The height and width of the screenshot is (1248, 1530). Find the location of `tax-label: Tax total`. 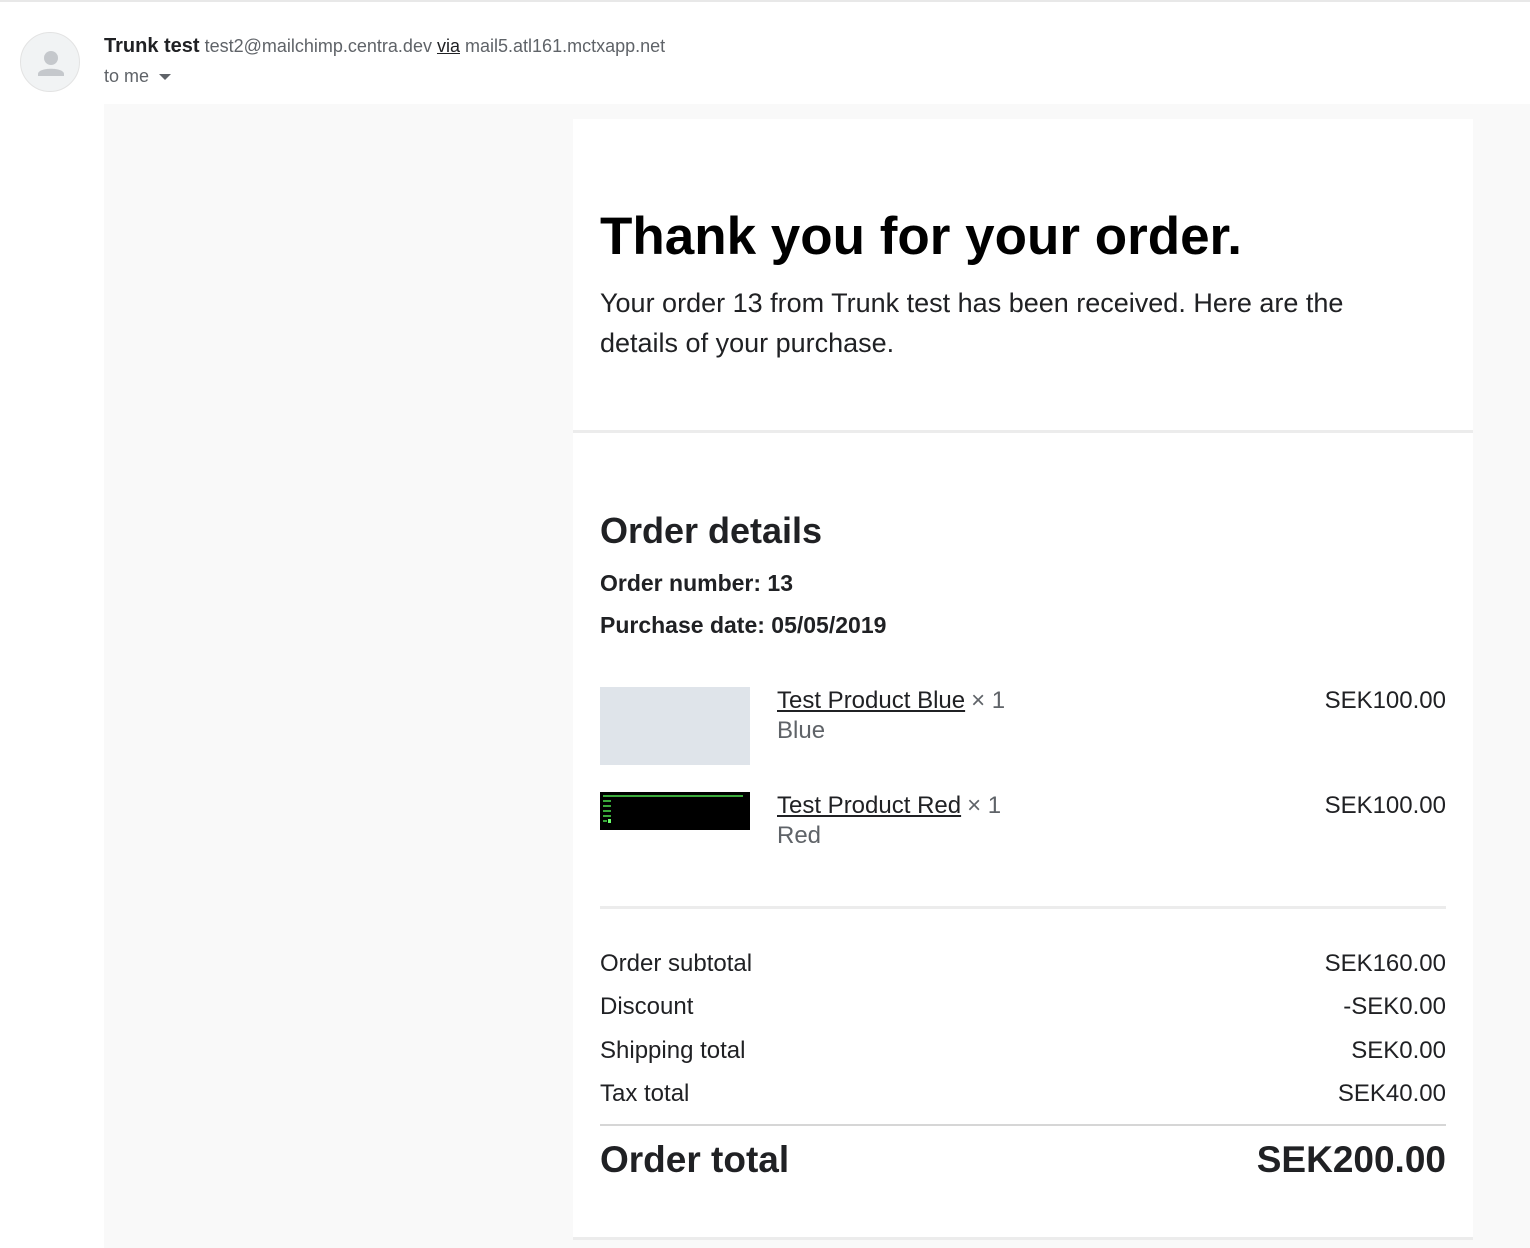

tax-label: Tax total is located at coordinates (645, 1093).